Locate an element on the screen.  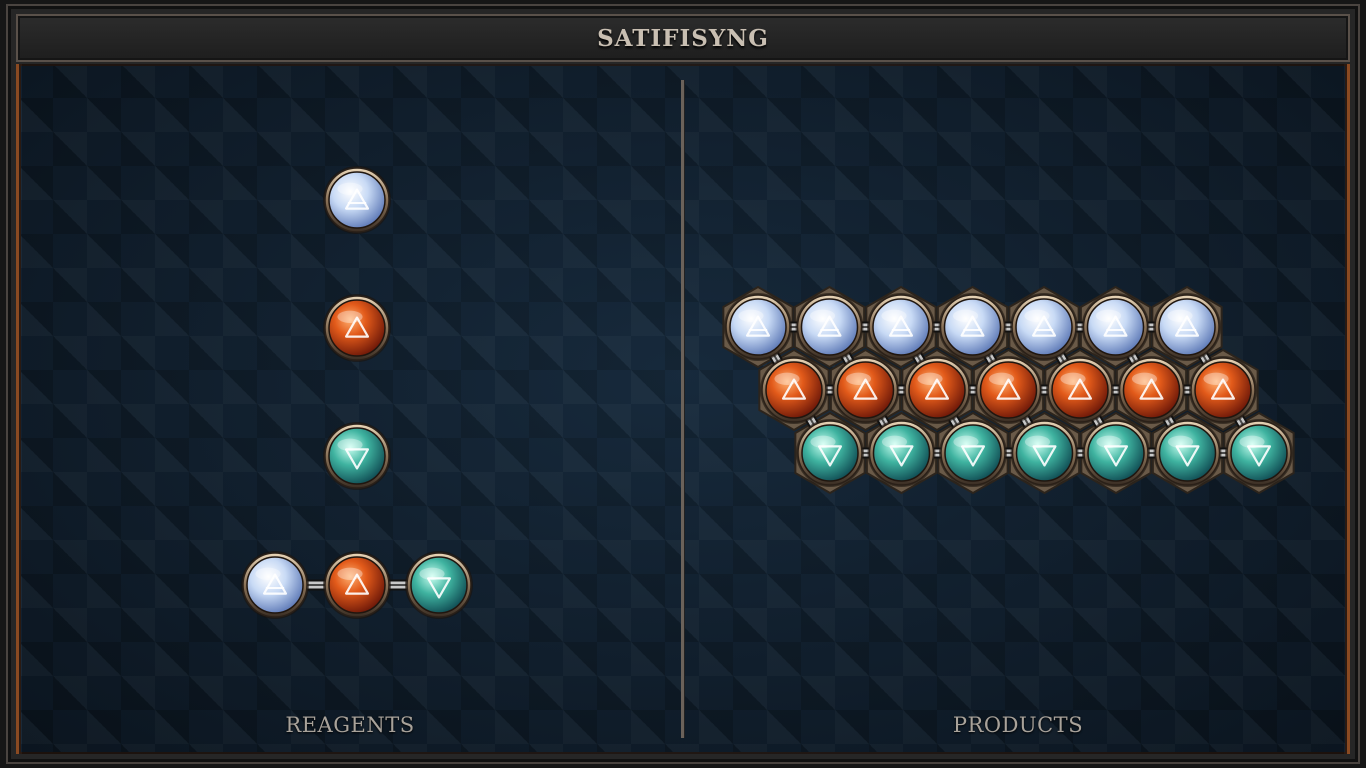
reagents-label: REAGENTS is located at coordinates (350, 725).